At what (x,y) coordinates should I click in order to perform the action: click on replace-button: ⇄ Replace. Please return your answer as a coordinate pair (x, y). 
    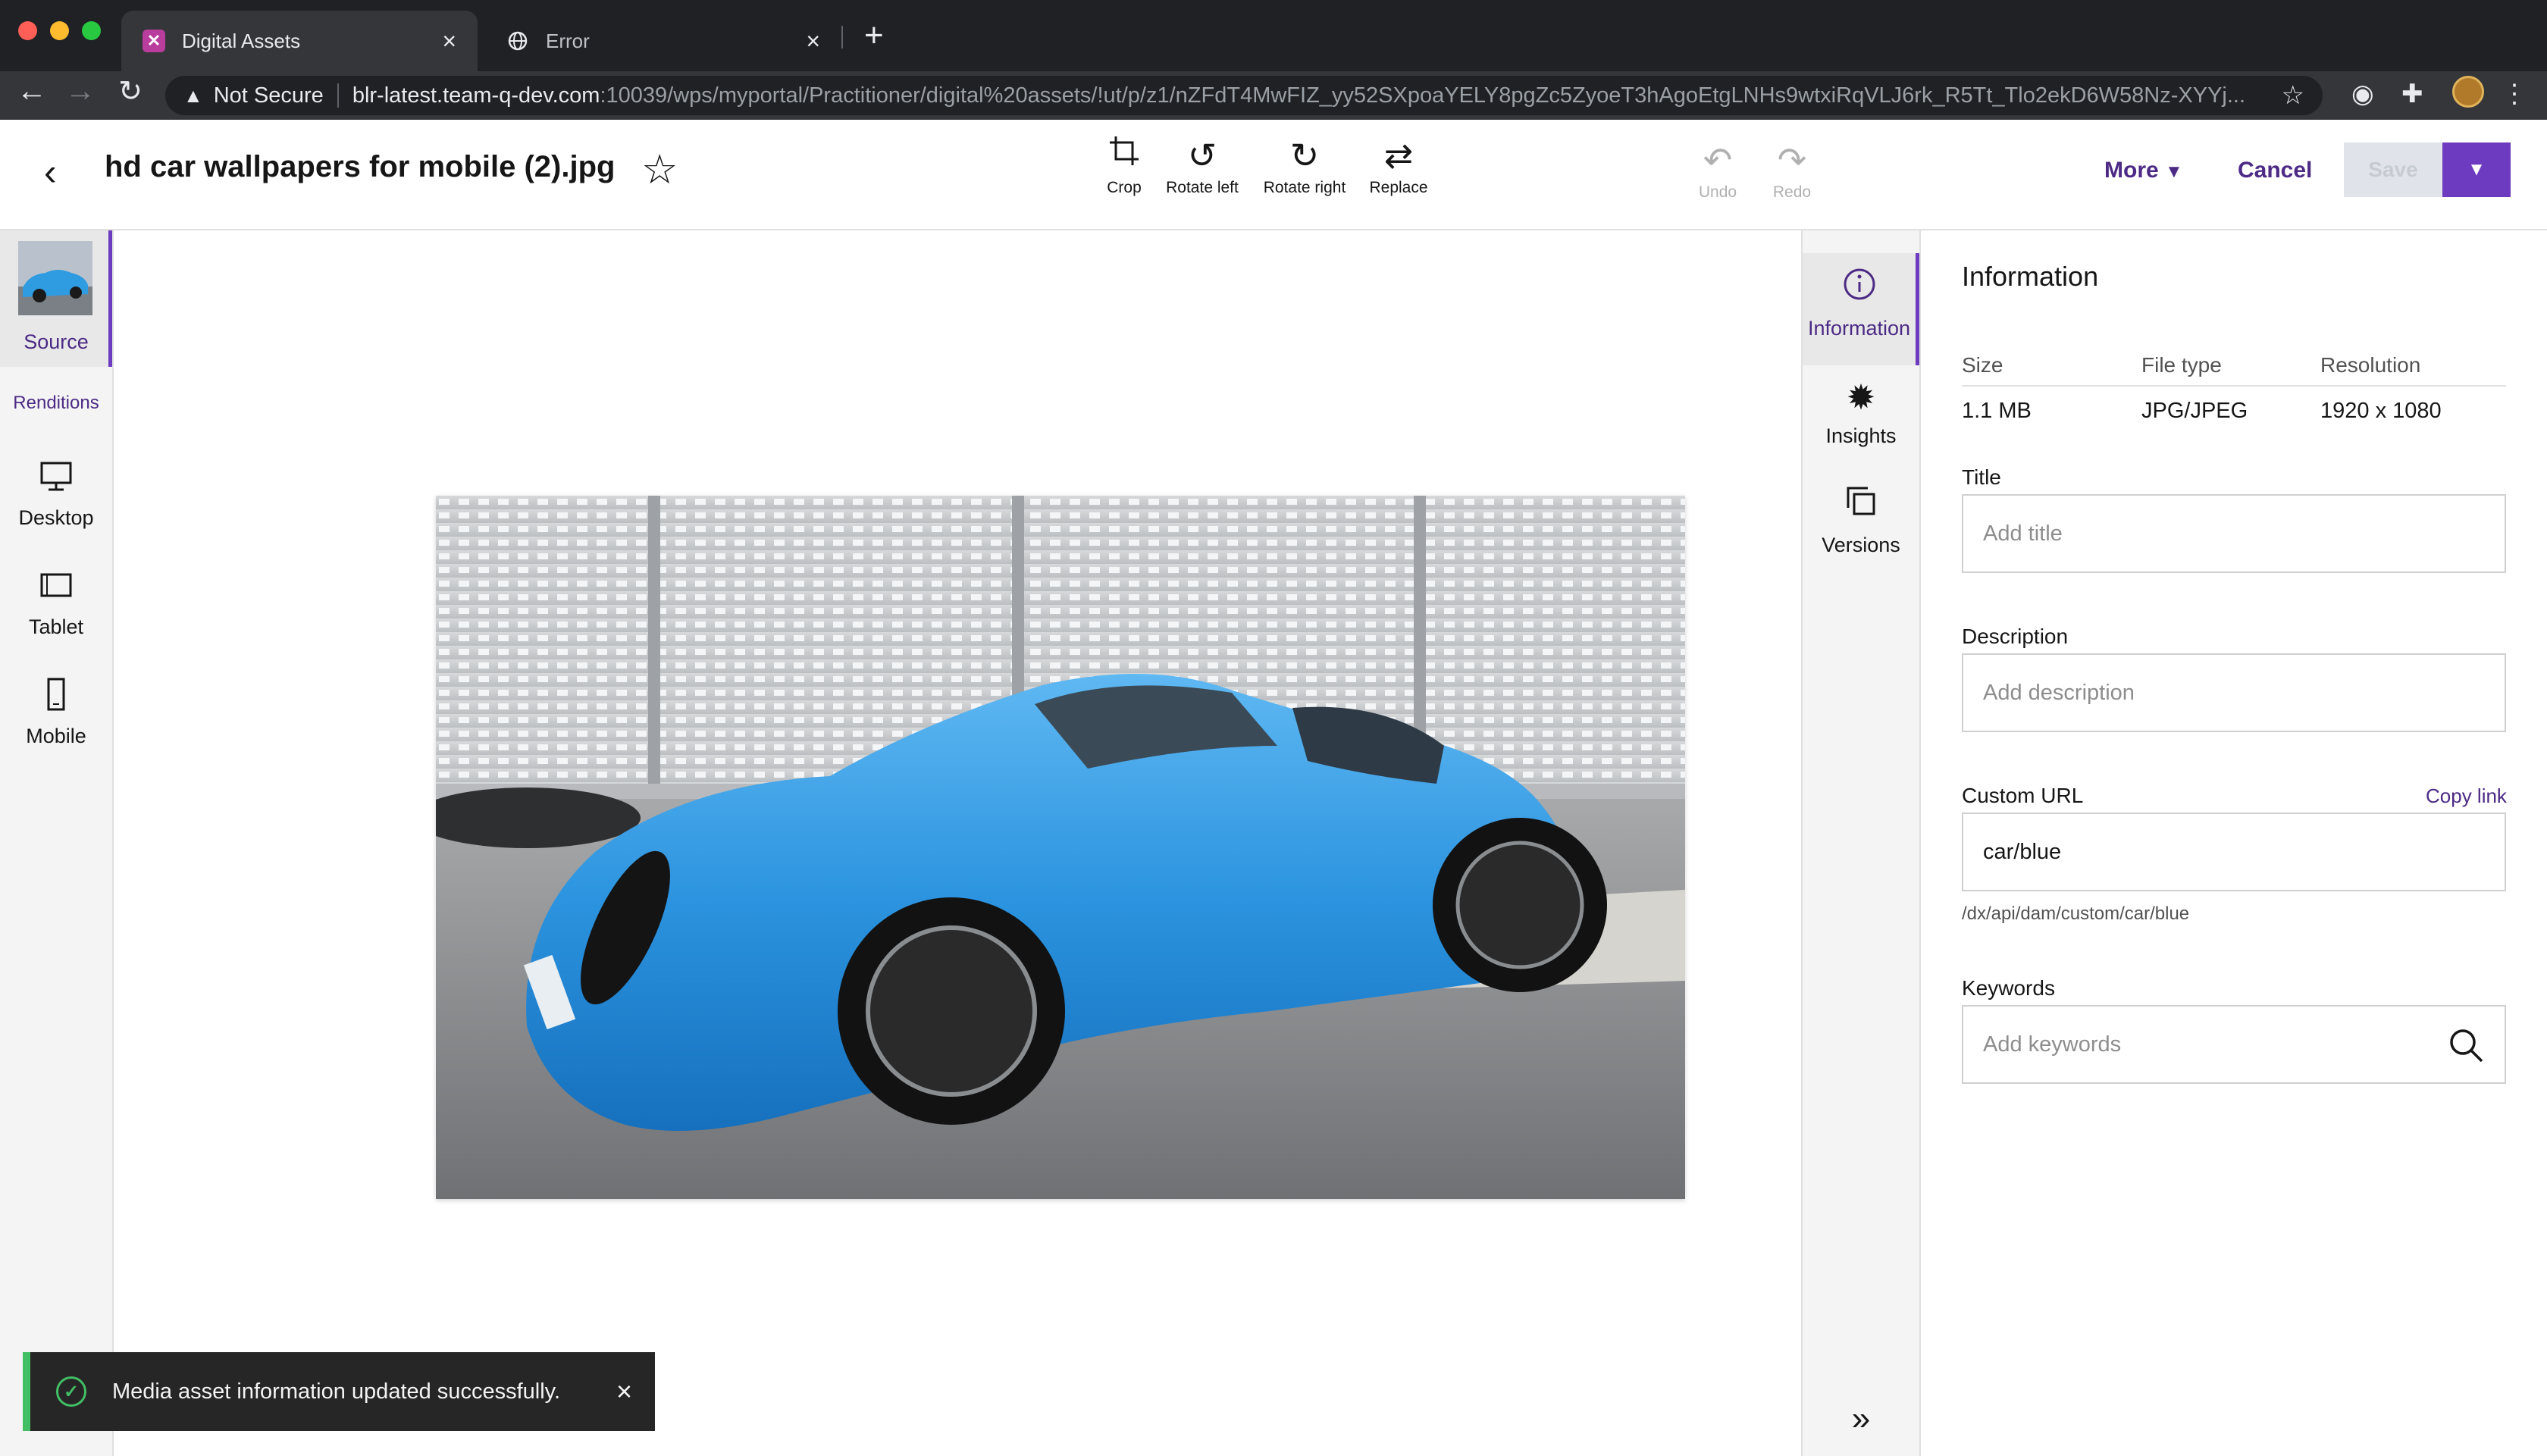
    Looking at the image, I should click on (1398, 165).